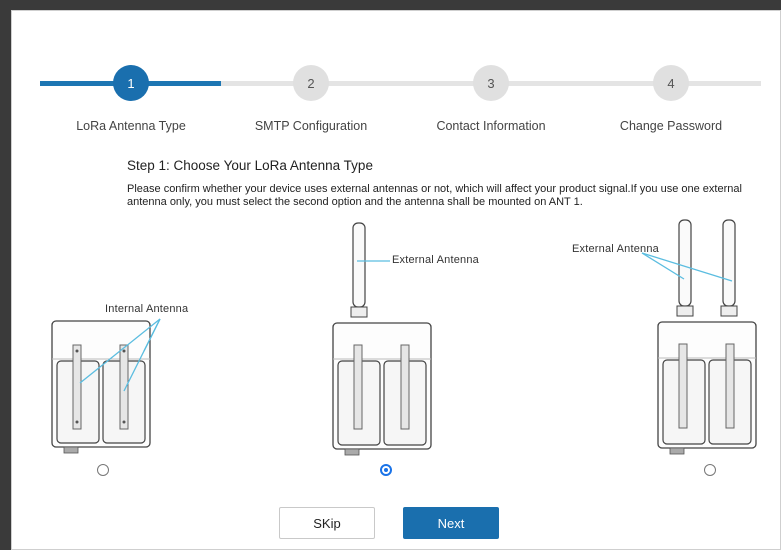  I want to click on external-antenna-annotation-dual: External Antenna, so click(615, 249).